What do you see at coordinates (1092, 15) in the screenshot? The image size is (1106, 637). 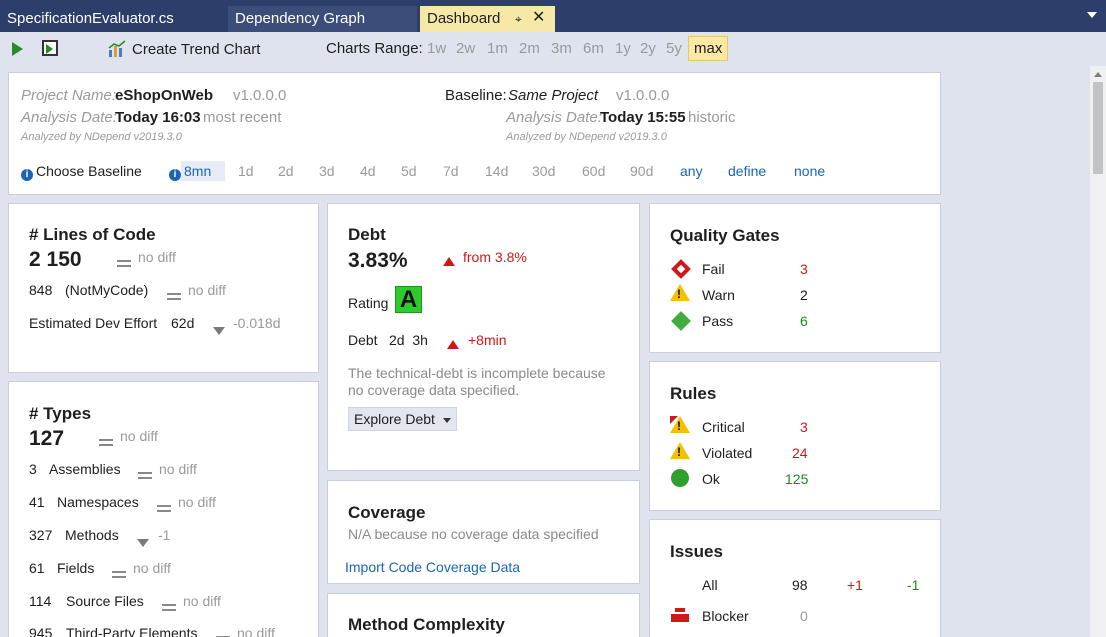 I see `tab-overflow-icon` at bounding box center [1092, 15].